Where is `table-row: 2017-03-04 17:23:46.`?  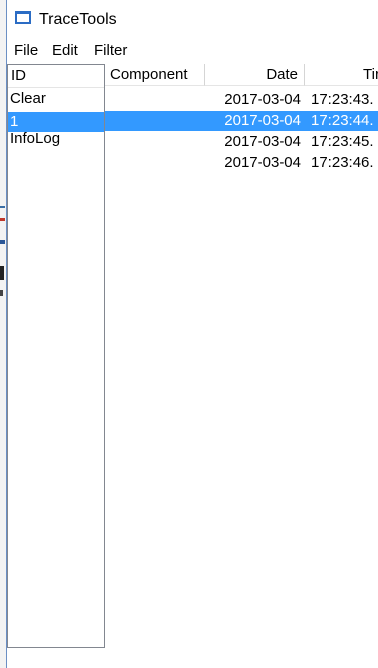 table-row: 2017-03-04 17:23:46. is located at coordinates (241, 163).